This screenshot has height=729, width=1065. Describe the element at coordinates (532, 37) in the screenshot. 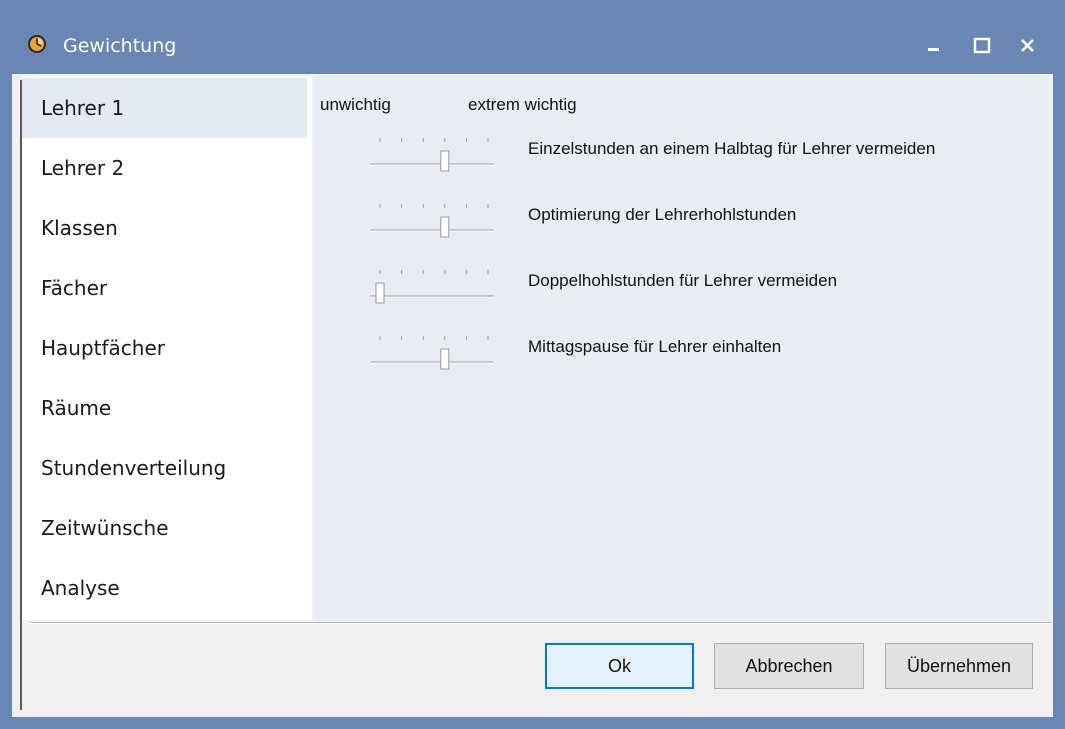

I see `title-bar: Gewichtung` at that location.